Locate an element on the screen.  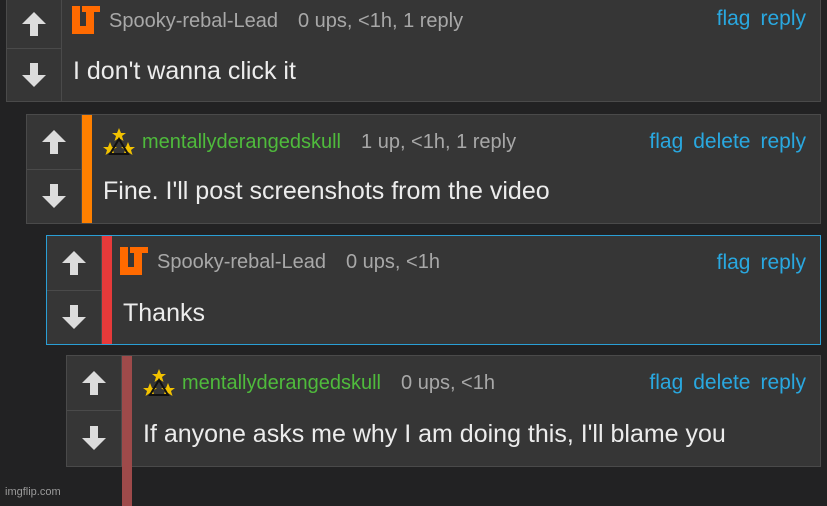
comment-meta: 1 up, <1h, 1 reply is located at coordinates (439, 141).